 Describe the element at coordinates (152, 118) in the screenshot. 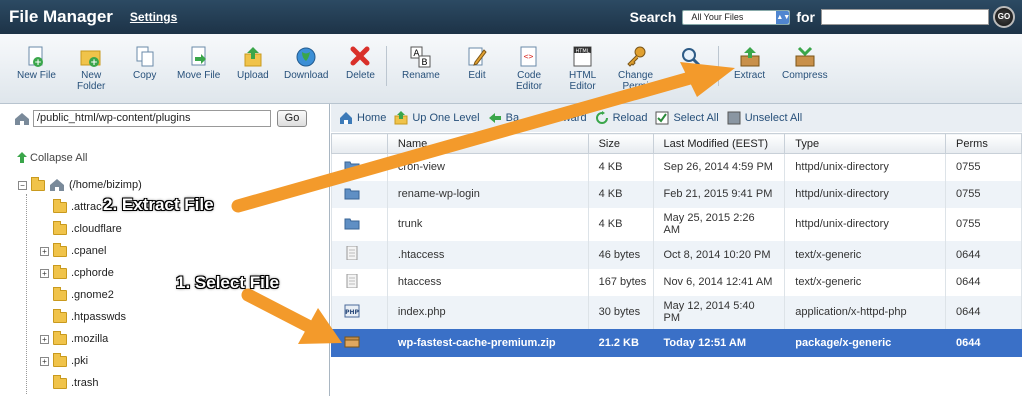

I see `path-input: /public_html/wp-content/plugins` at that location.